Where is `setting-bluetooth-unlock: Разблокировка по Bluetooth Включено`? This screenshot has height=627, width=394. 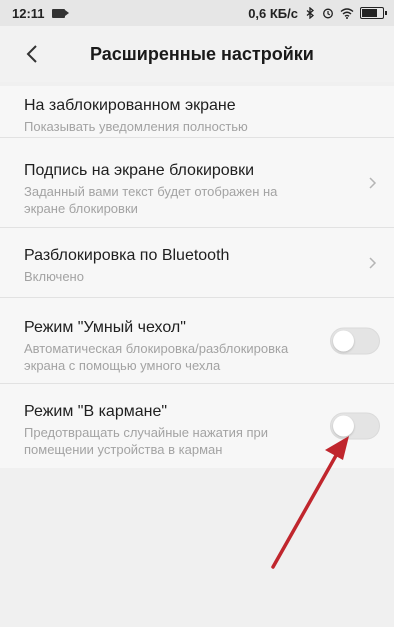 setting-bluetooth-unlock: Разблокировка по Bluetooth Включено is located at coordinates (197, 263).